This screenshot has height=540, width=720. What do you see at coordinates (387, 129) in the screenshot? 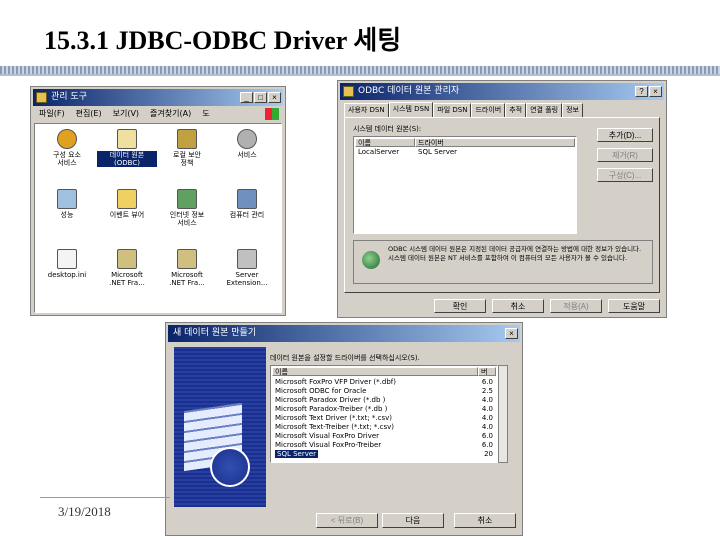
I see `system-dsn-label: 시스템 데이터 원본(S):` at bounding box center [387, 129].